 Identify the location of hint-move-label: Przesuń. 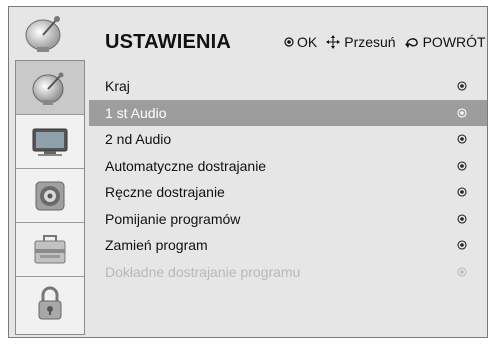
(370, 42).